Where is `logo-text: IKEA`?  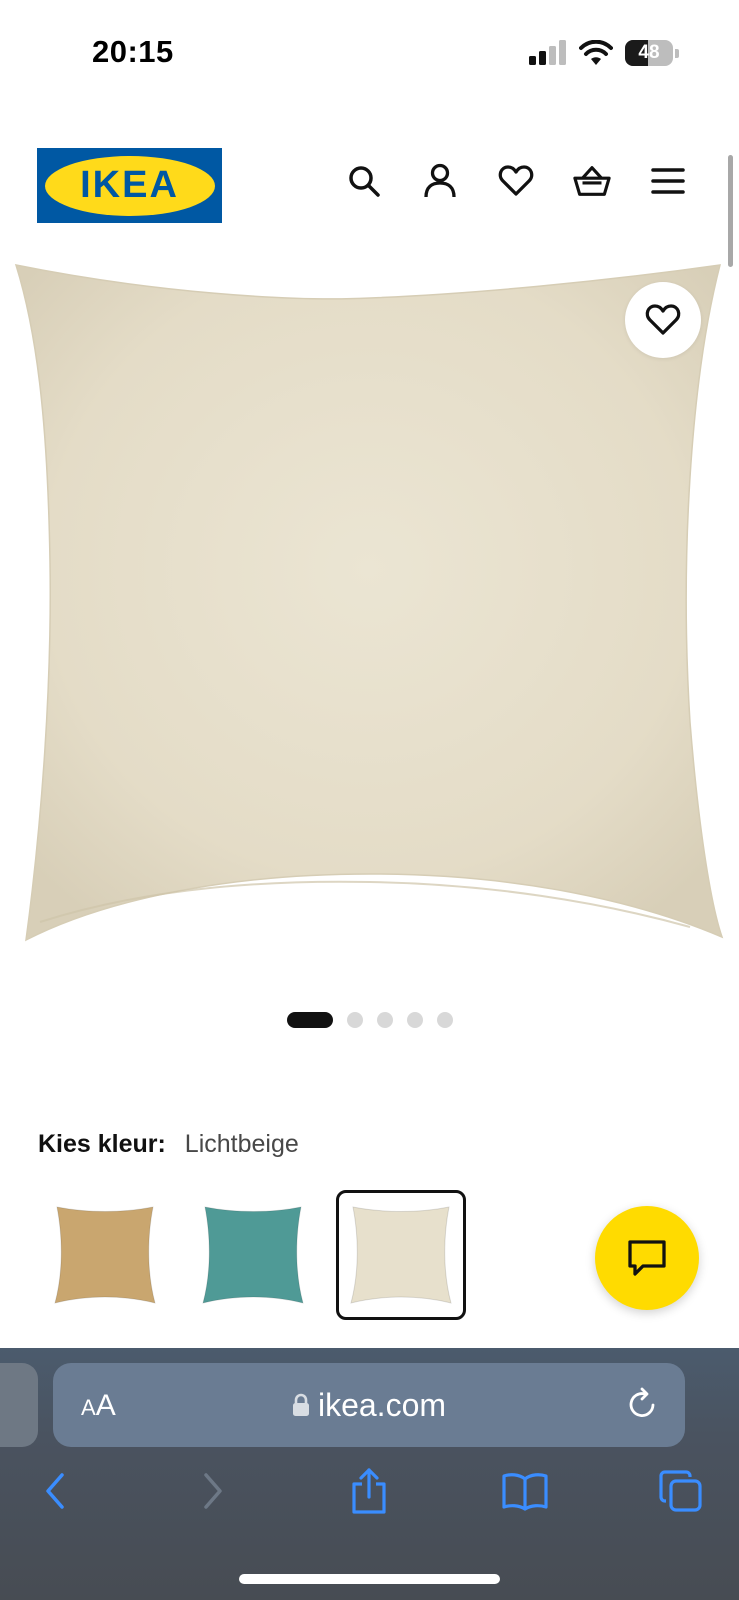 logo-text: IKEA is located at coordinates (129, 185).